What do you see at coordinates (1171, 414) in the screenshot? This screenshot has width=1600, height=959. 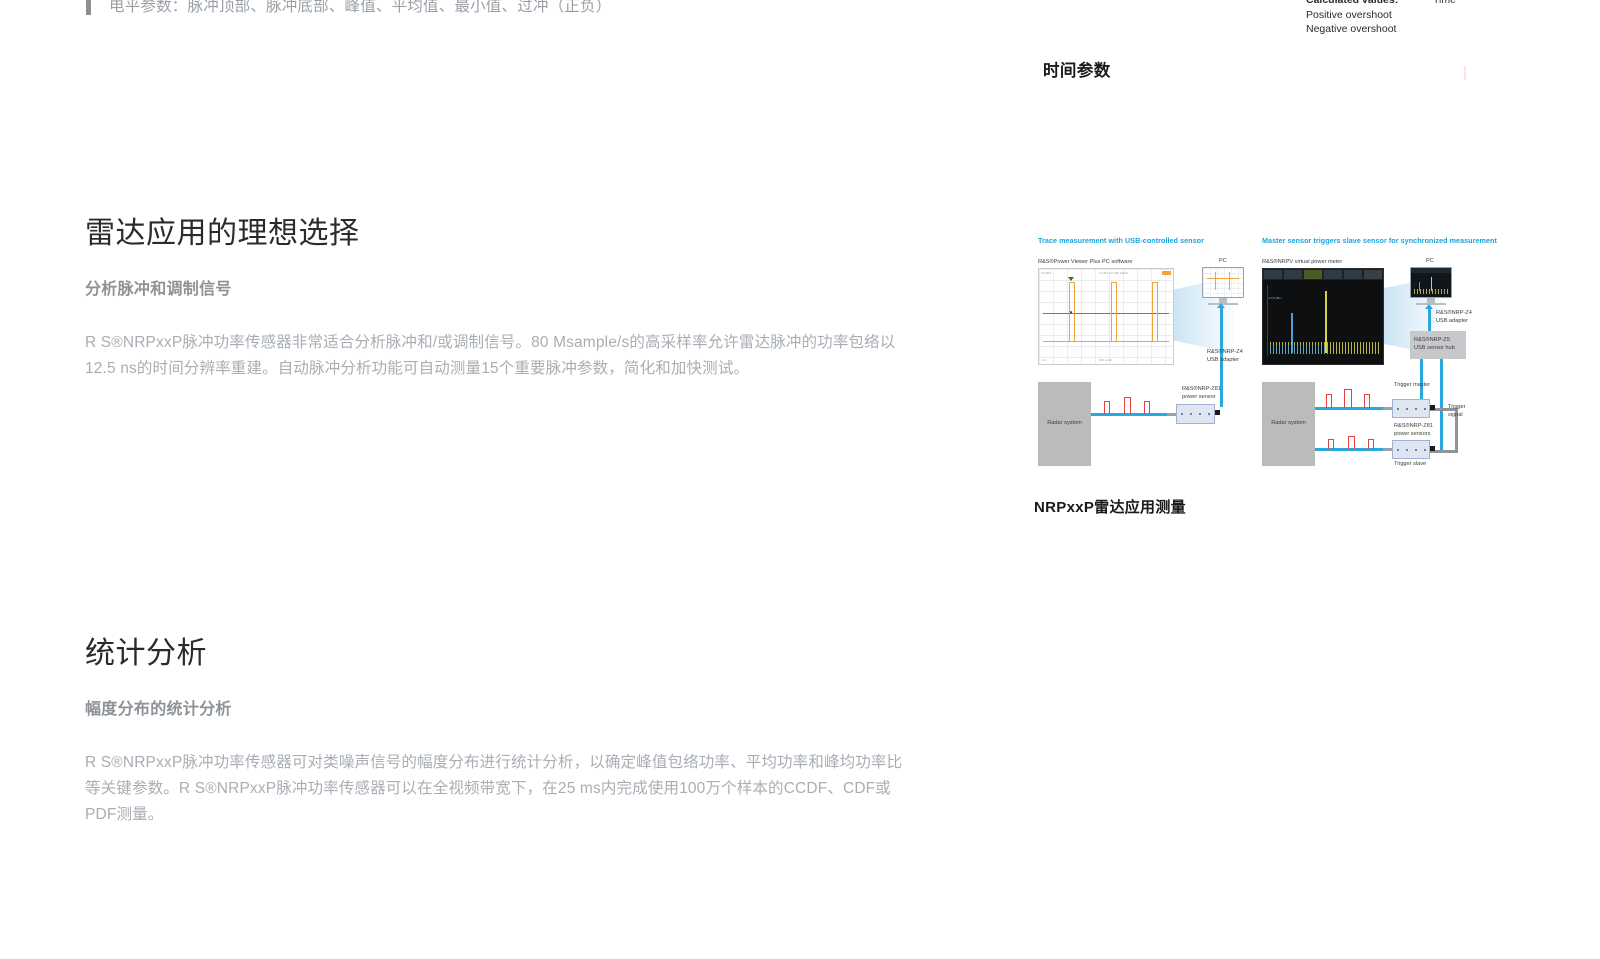 I see `sensor-connector-left` at bounding box center [1171, 414].